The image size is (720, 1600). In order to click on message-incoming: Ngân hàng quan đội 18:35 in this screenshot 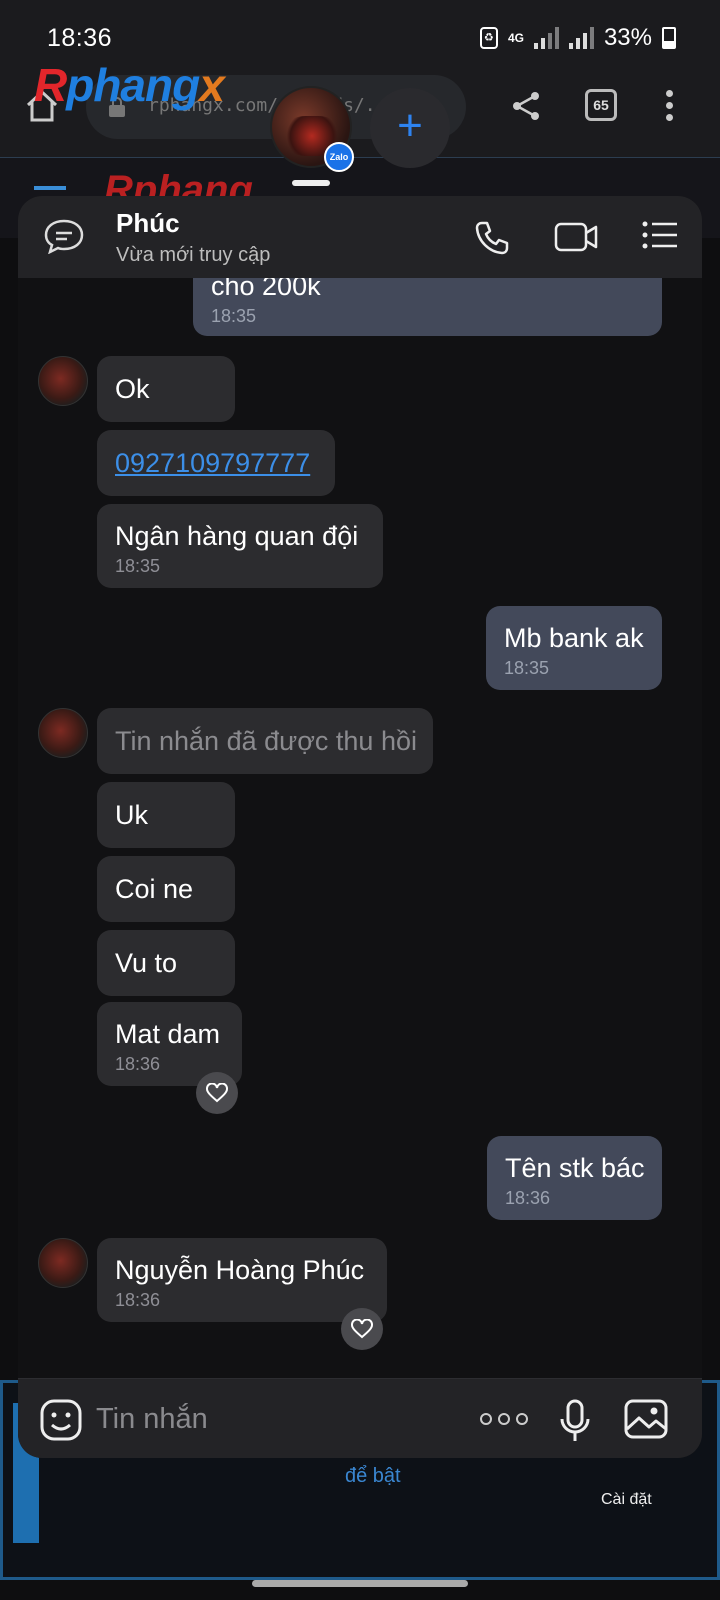, I will do `click(240, 546)`.